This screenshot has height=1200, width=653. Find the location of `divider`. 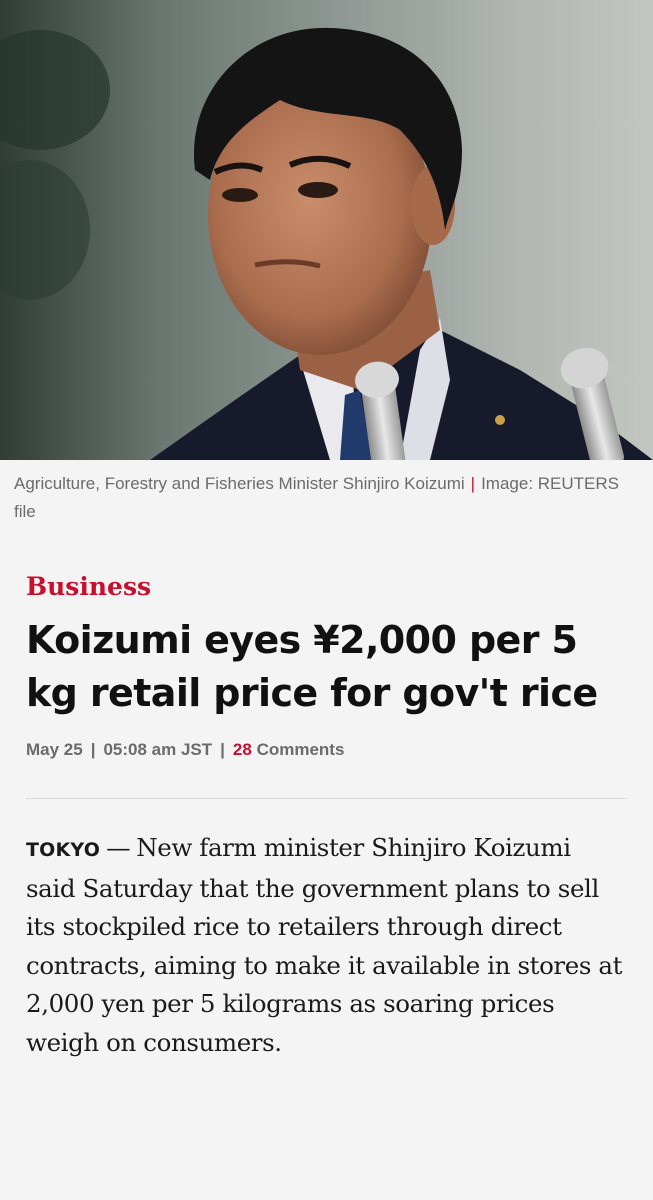

divider is located at coordinates (326, 798).